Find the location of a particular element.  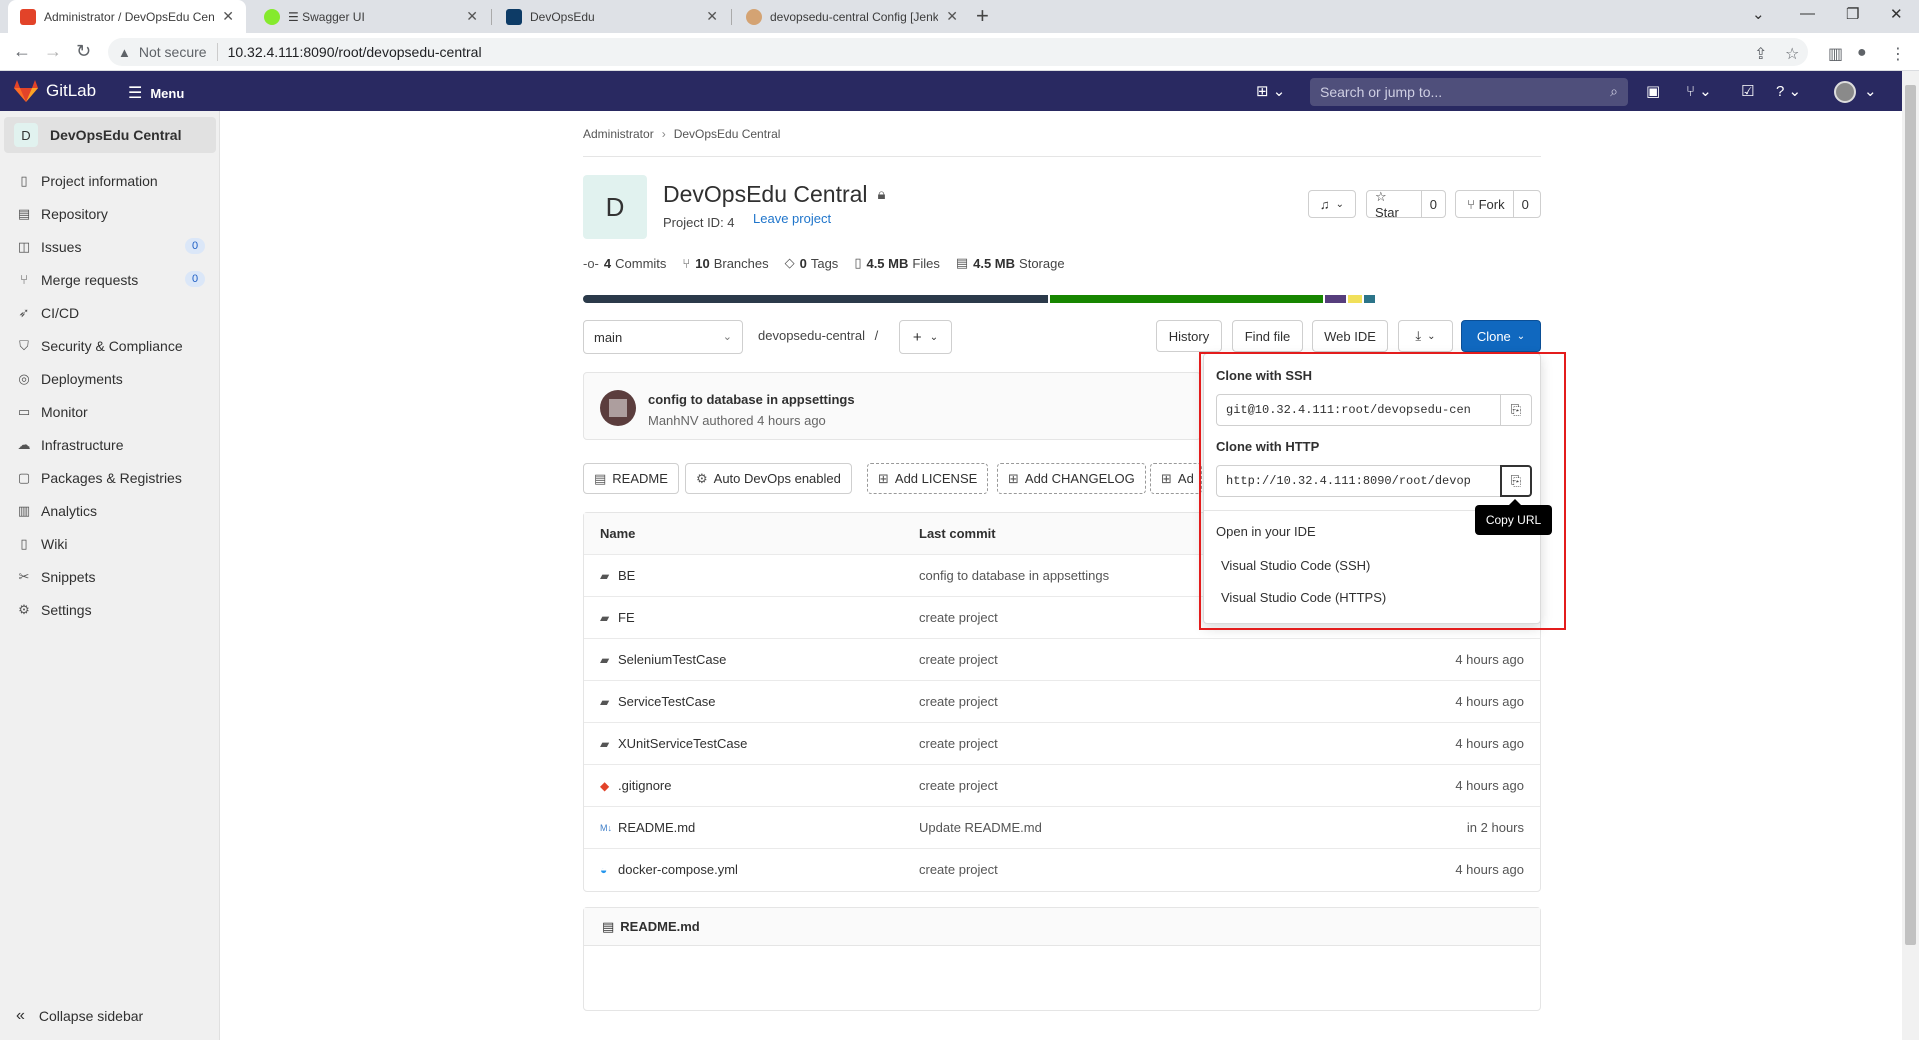

files-stat: ▯ 4.5 MB Files is located at coordinates (897, 263).